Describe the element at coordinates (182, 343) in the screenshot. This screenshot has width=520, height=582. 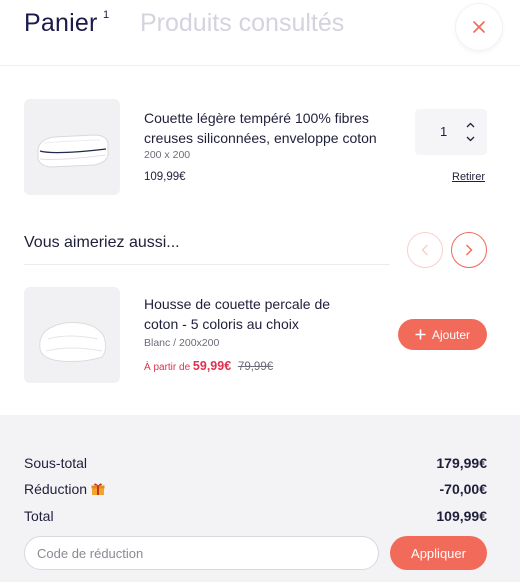
I see `item-variant: Blanc / 200x200` at that location.